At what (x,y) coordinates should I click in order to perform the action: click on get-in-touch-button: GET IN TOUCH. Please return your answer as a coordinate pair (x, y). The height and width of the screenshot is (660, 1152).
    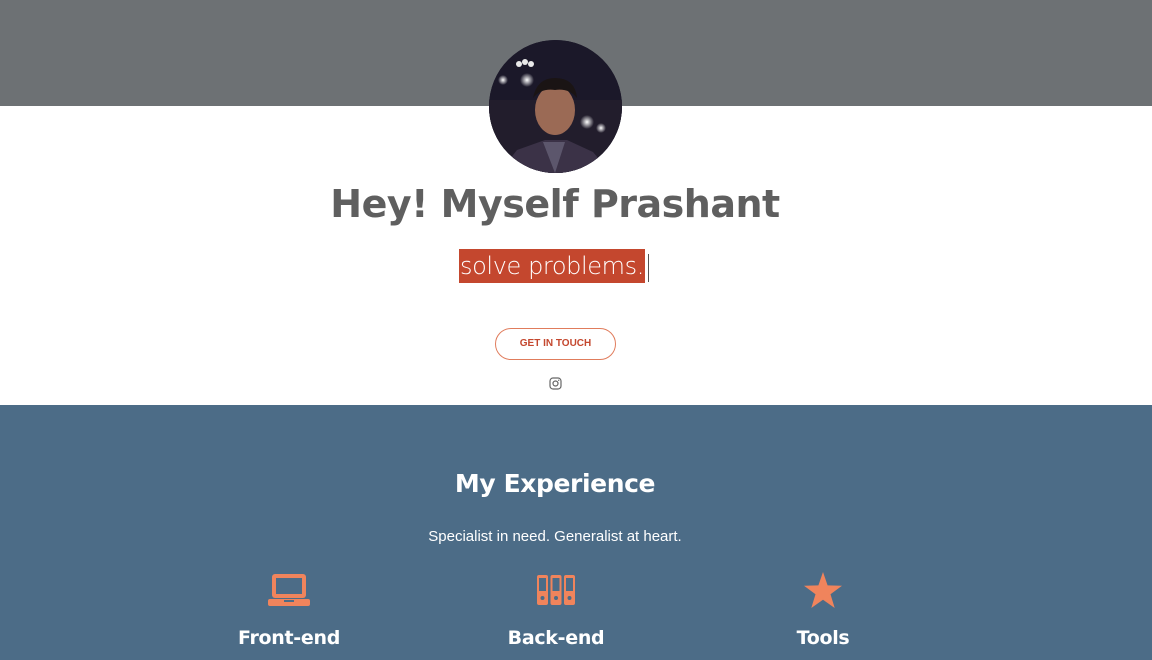
    Looking at the image, I should click on (555, 344).